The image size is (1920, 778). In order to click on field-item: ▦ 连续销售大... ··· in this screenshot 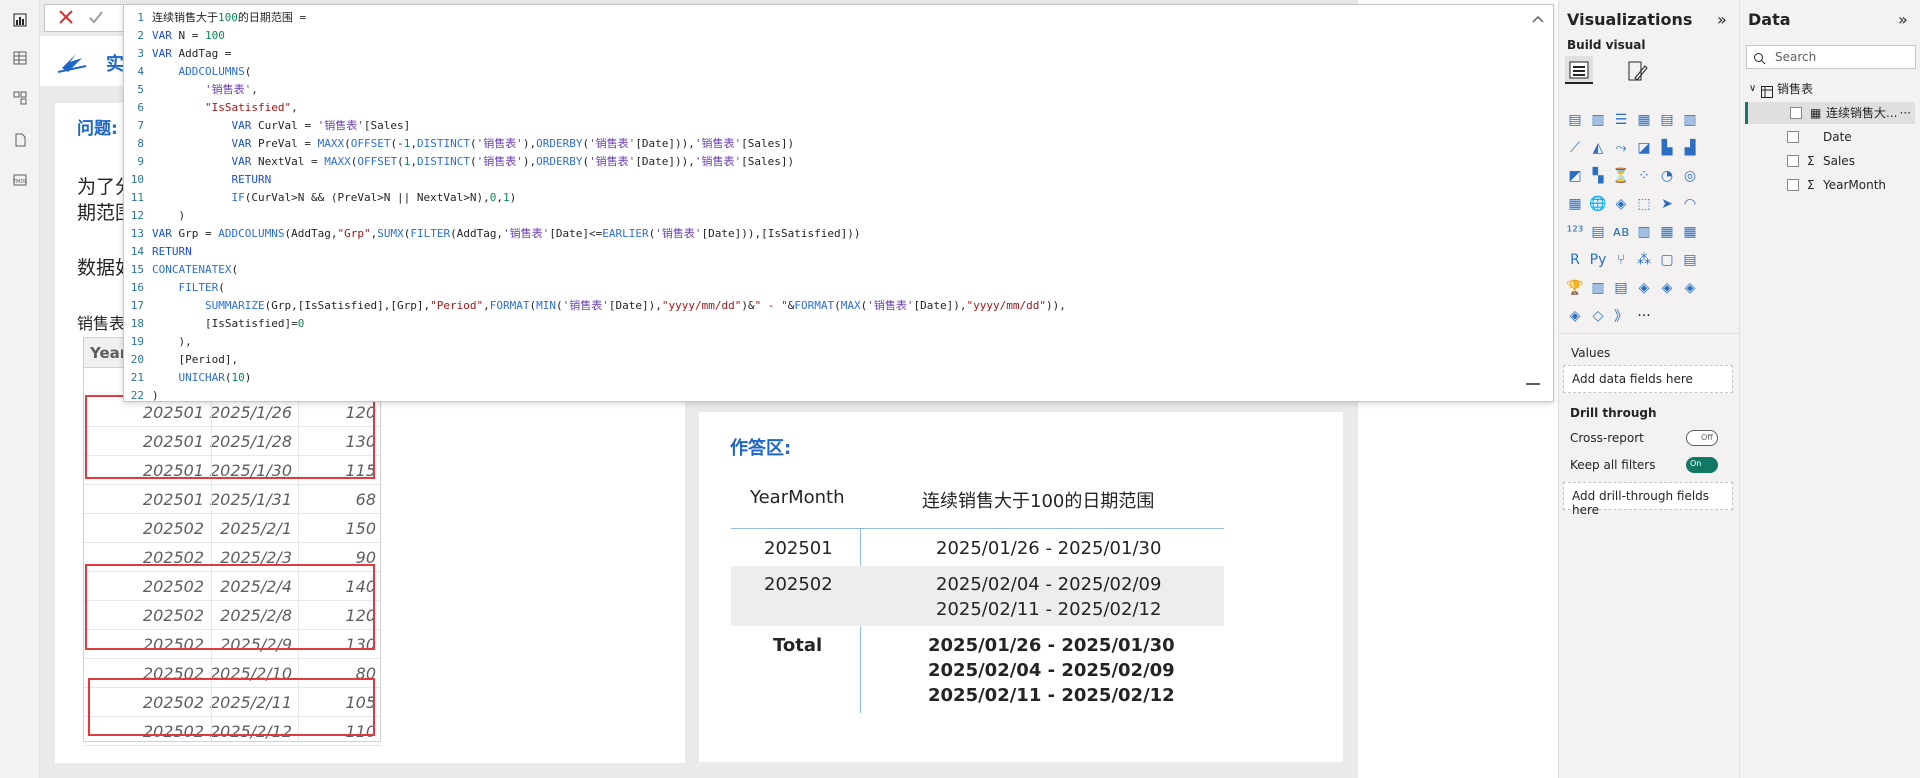, I will do `click(1830, 113)`.